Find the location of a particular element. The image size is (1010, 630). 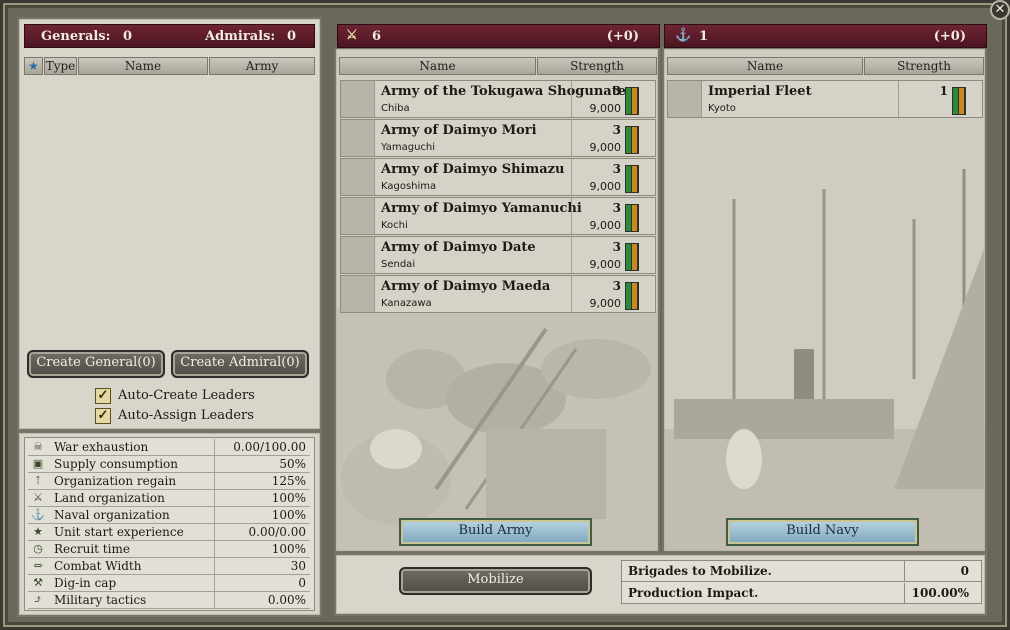

close-button: ✕ is located at coordinates (1000, 10).